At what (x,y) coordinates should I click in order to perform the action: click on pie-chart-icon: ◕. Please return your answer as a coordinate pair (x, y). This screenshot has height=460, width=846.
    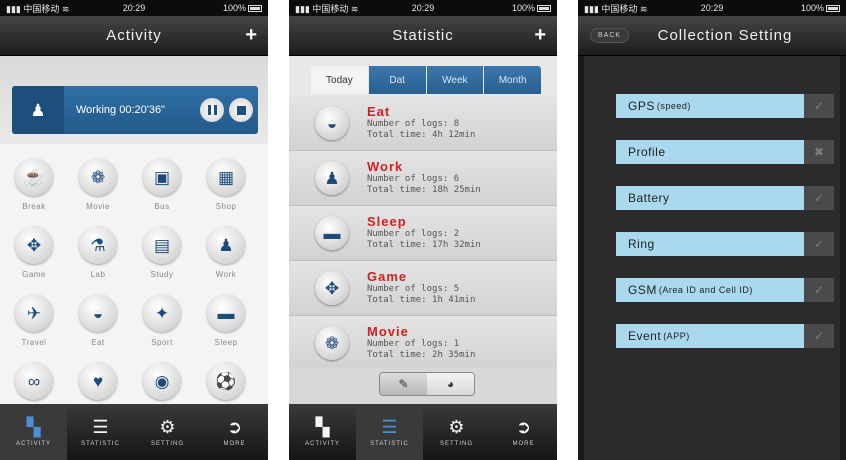
    Looking at the image, I should click on (450, 384).